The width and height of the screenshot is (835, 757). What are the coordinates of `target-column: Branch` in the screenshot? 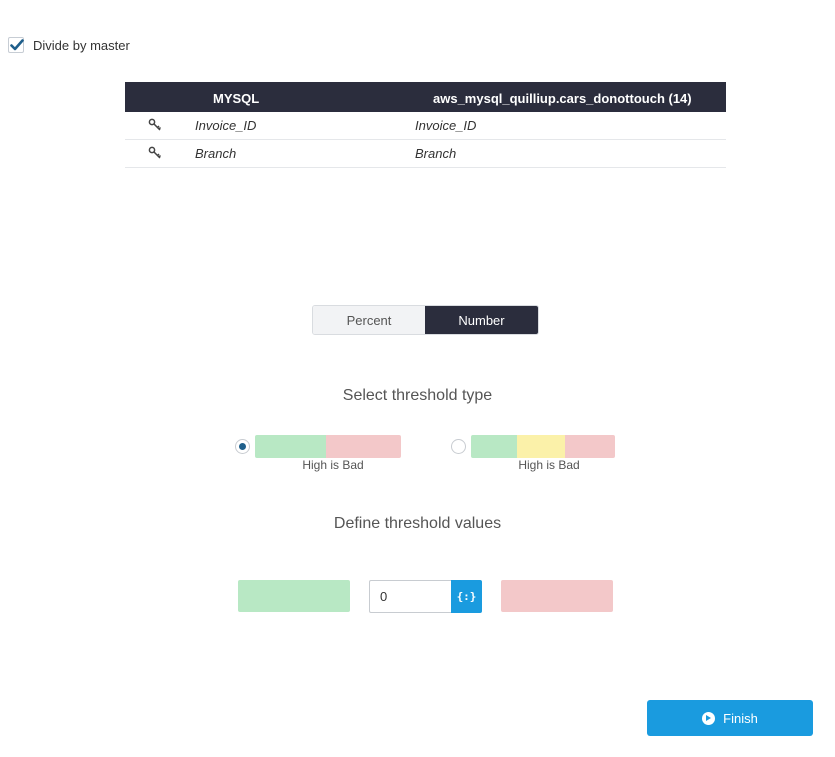 It's located at (436, 153).